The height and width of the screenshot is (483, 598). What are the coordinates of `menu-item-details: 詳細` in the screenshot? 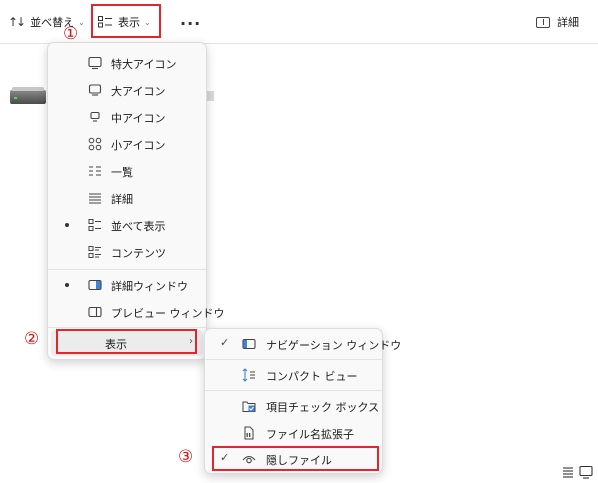 It's located at (127, 198).